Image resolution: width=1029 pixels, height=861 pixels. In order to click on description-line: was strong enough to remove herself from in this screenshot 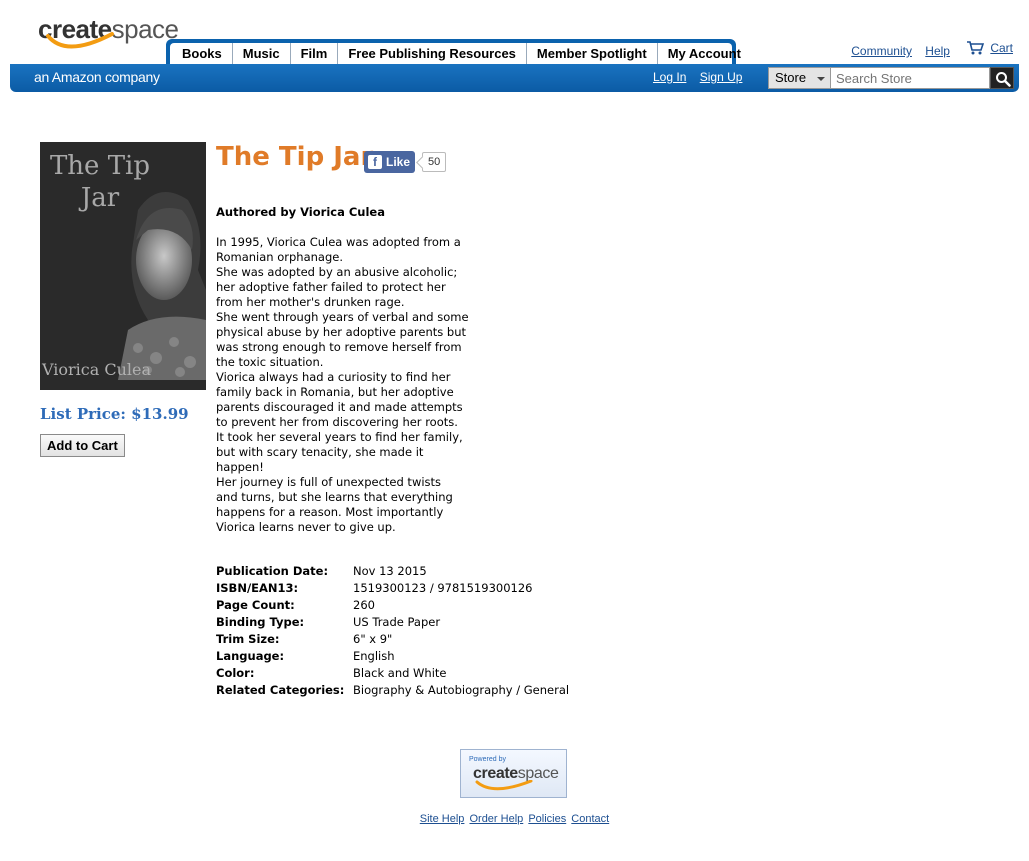, I will do `click(339, 347)`.